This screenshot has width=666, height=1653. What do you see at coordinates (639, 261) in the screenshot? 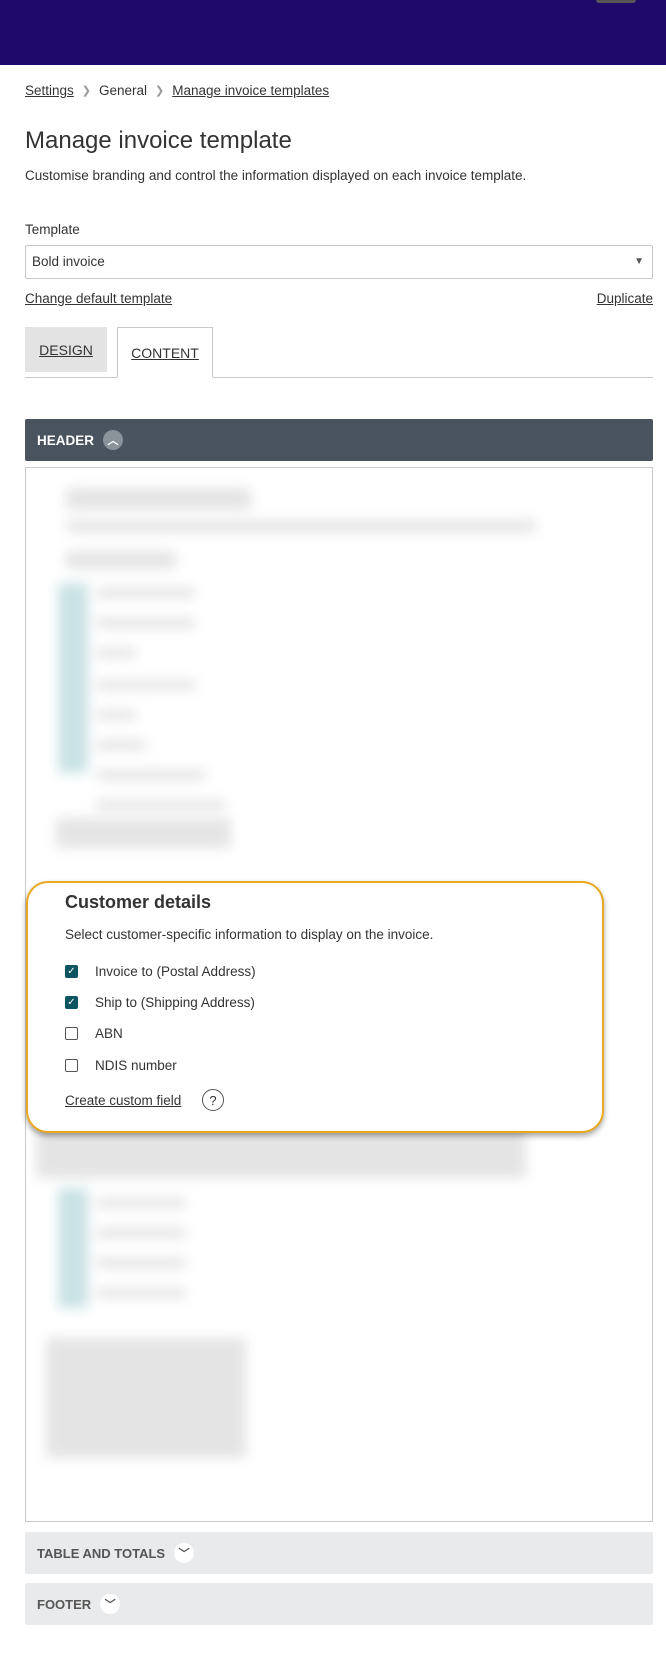
I see `dropdown-arrow-icon: ▼` at bounding box center [639, 261].